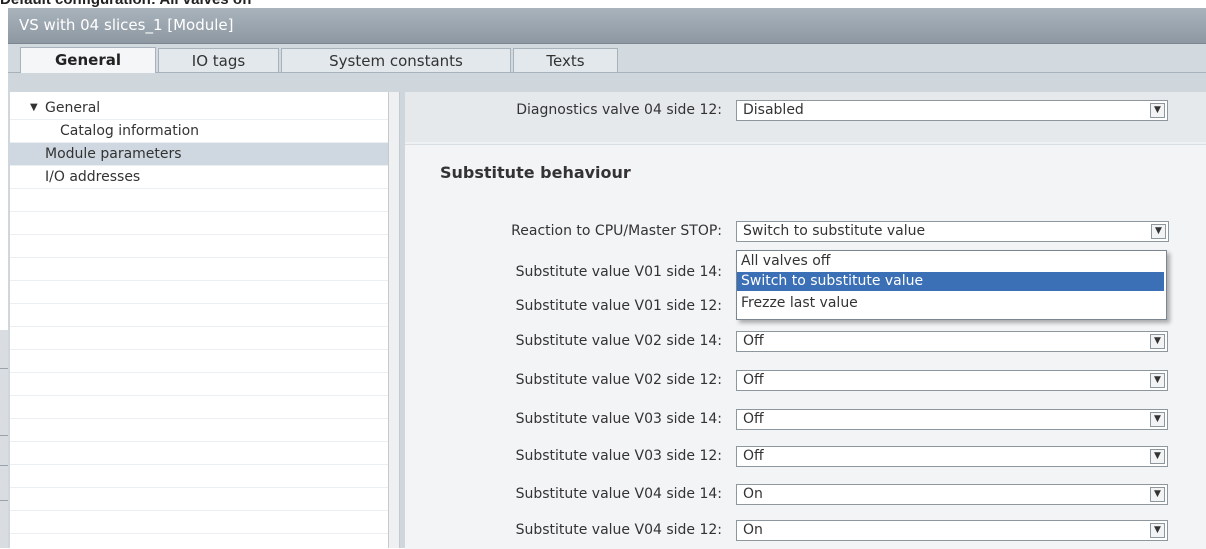 The height and width of the screenshot is (549, 1206). What do you see at coordinates (93, 177) in the screenshot?
I see `nav-item-label: I/O addresses` at bounding box center [93, 177].